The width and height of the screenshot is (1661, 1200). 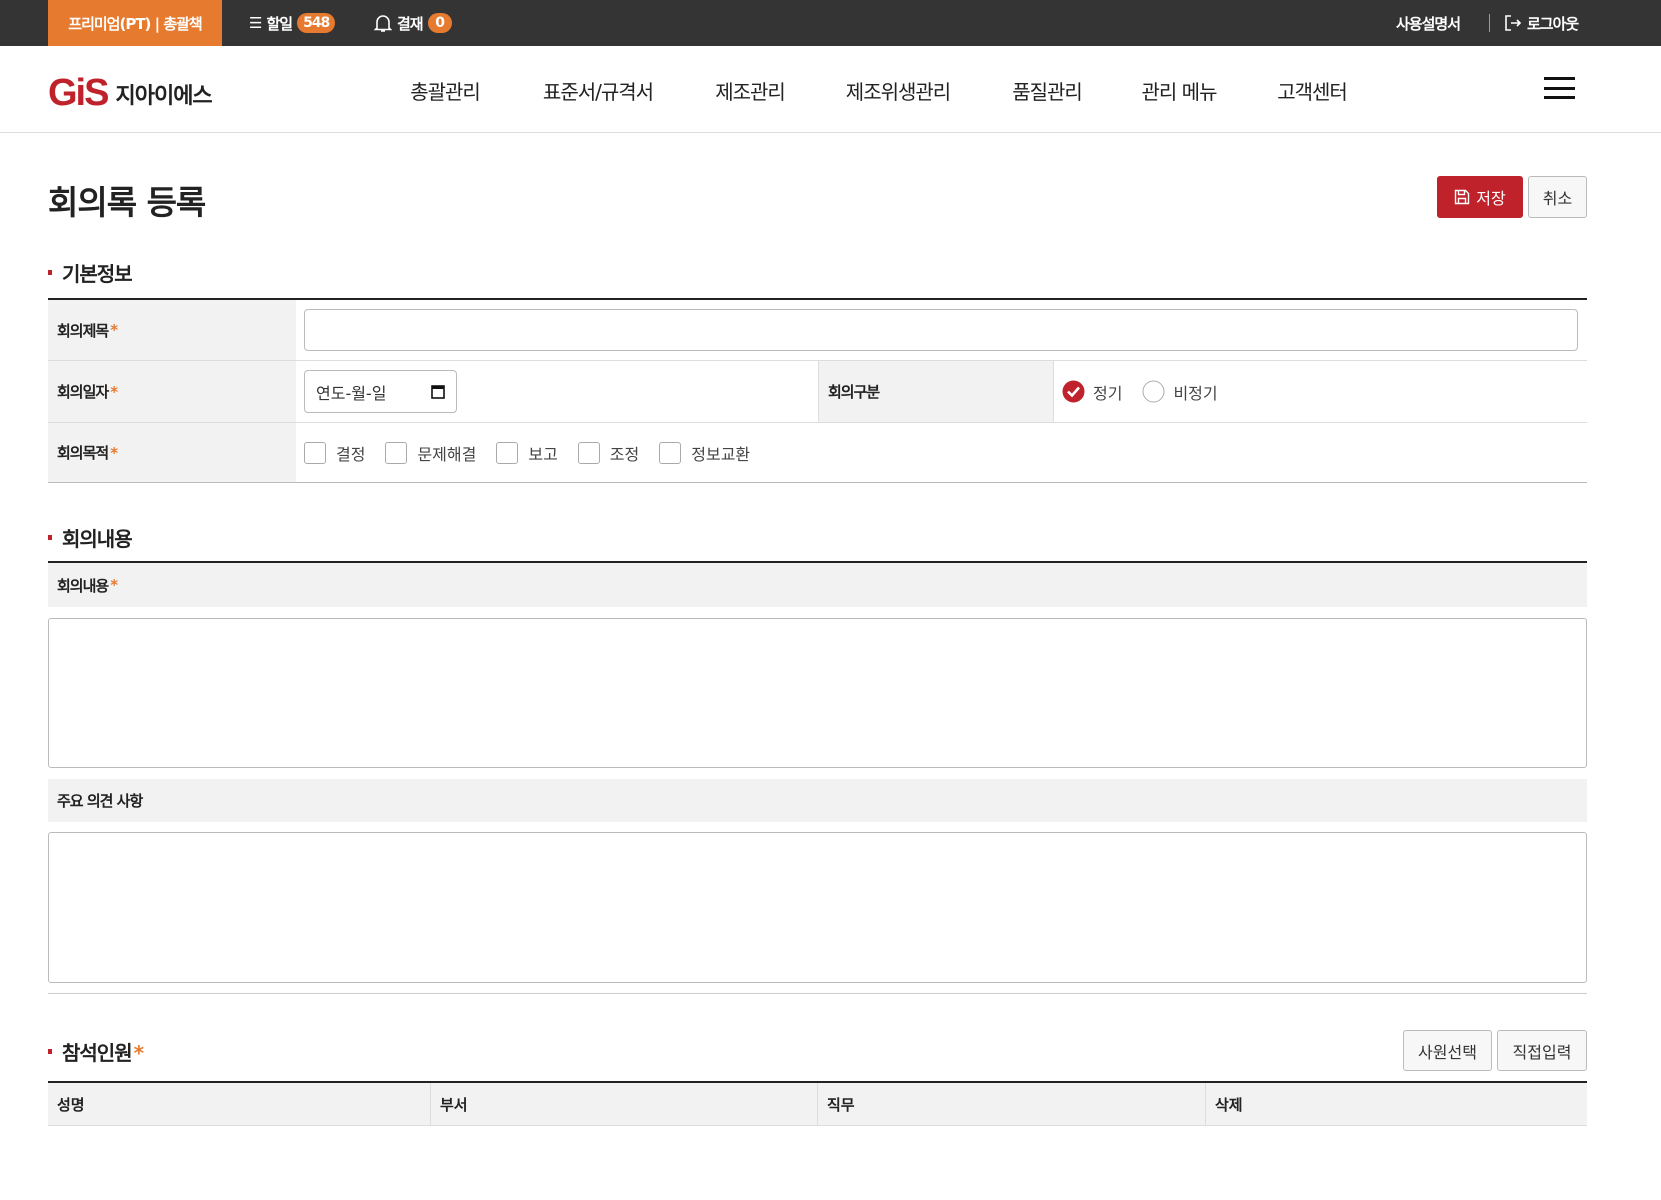 I want to click on logout-label: 로그아웃, so click(x=1553, y=23).